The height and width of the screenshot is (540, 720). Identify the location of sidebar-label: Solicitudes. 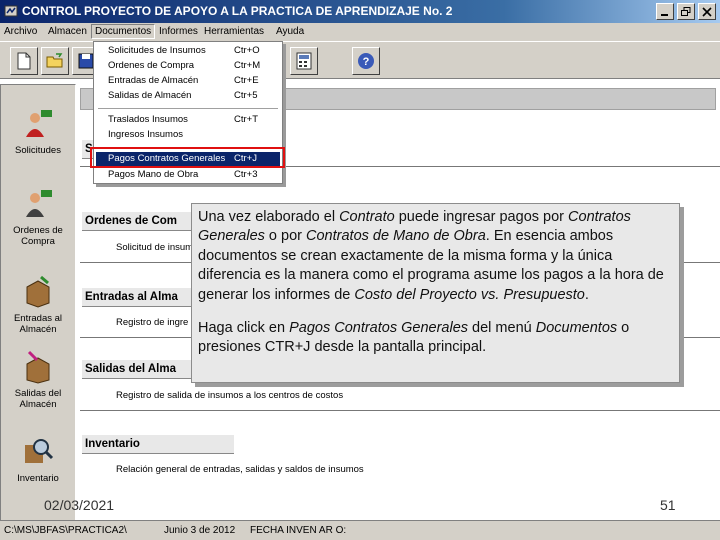
(38, 150).